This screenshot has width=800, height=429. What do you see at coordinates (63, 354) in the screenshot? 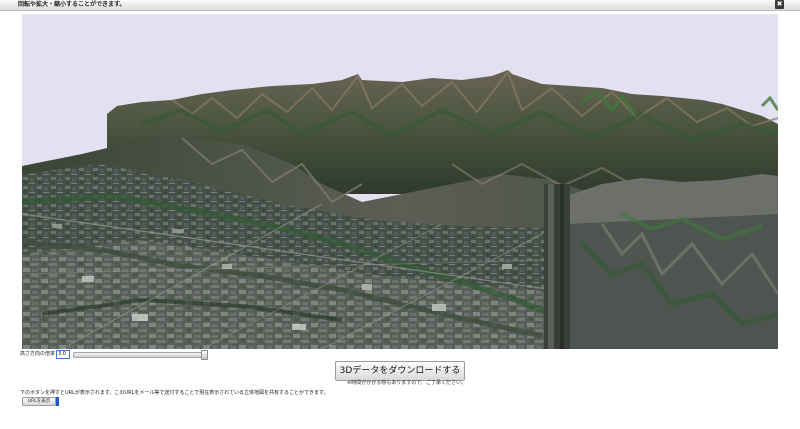
I see `height-scale-input: 3.0` at bounding box center [63, 354].